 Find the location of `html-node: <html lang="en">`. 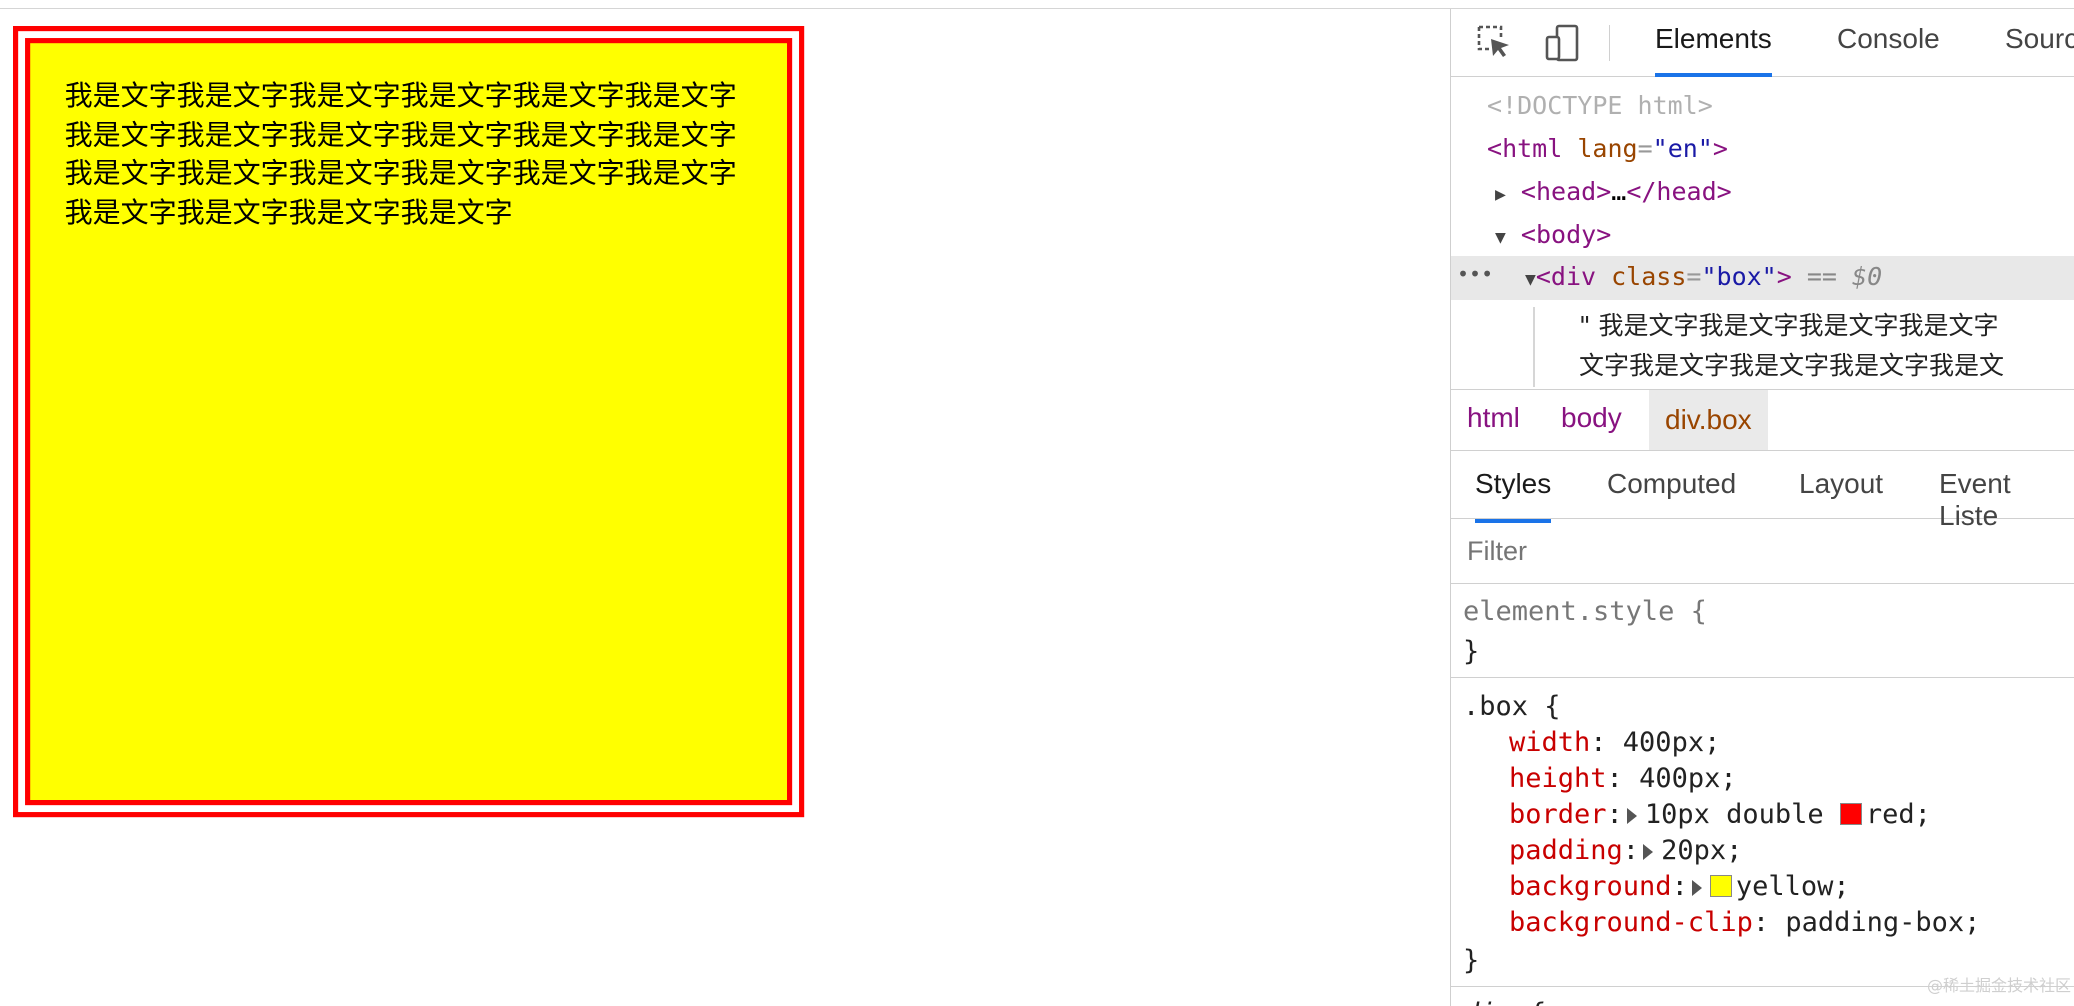

html-node: <html lang="en"> is located at coordinates (1607, 148).